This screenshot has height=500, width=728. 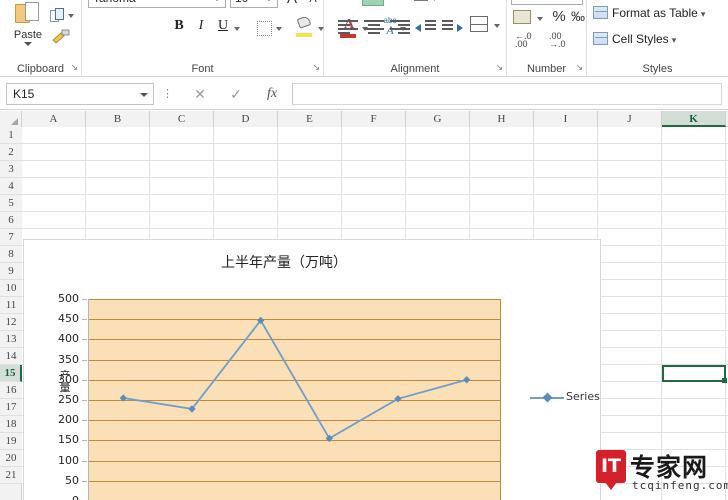 What do you see at coordinates (703, 14) in the screenshot?
I see `format-as-table-chevron-down-icon: ▾` at bounding box center [703, 14].